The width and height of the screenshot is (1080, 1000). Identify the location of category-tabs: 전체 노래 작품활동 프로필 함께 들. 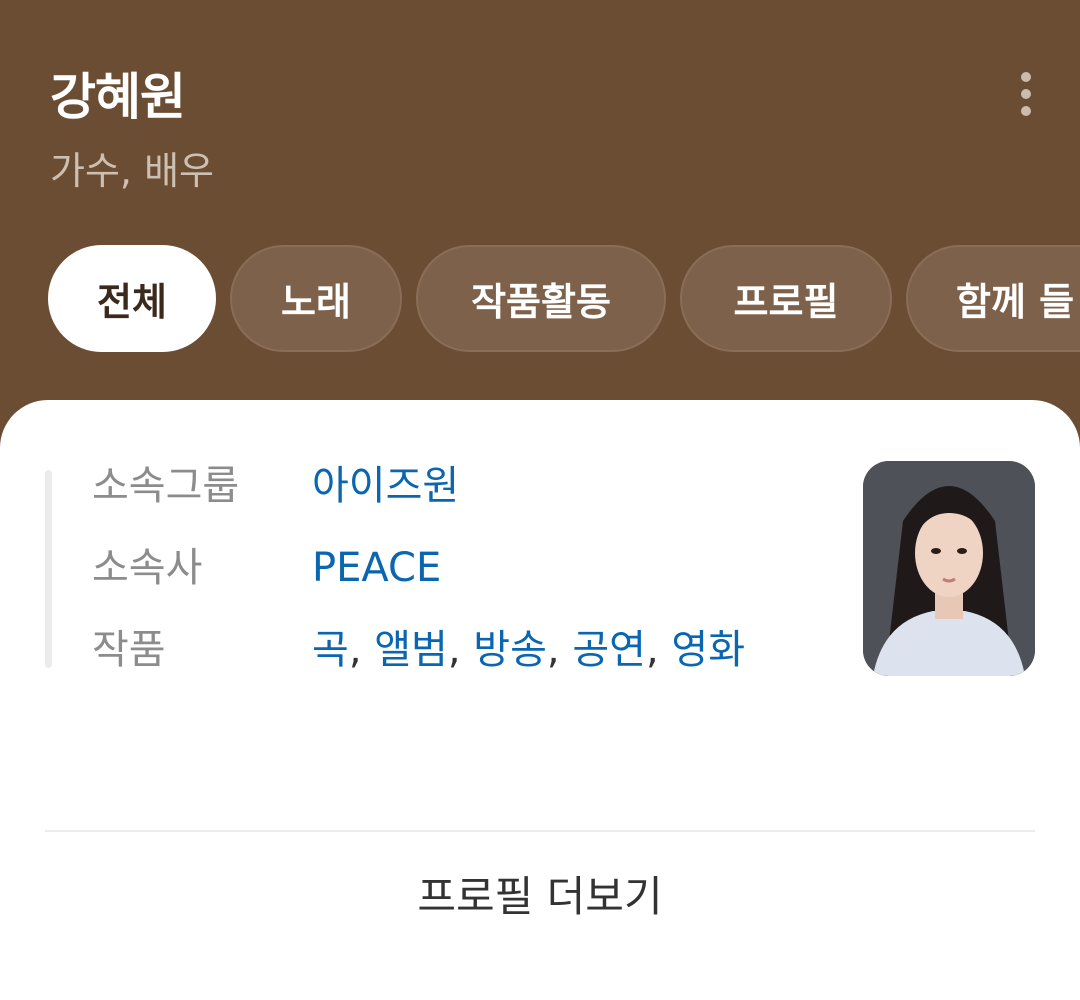
(564, 298).